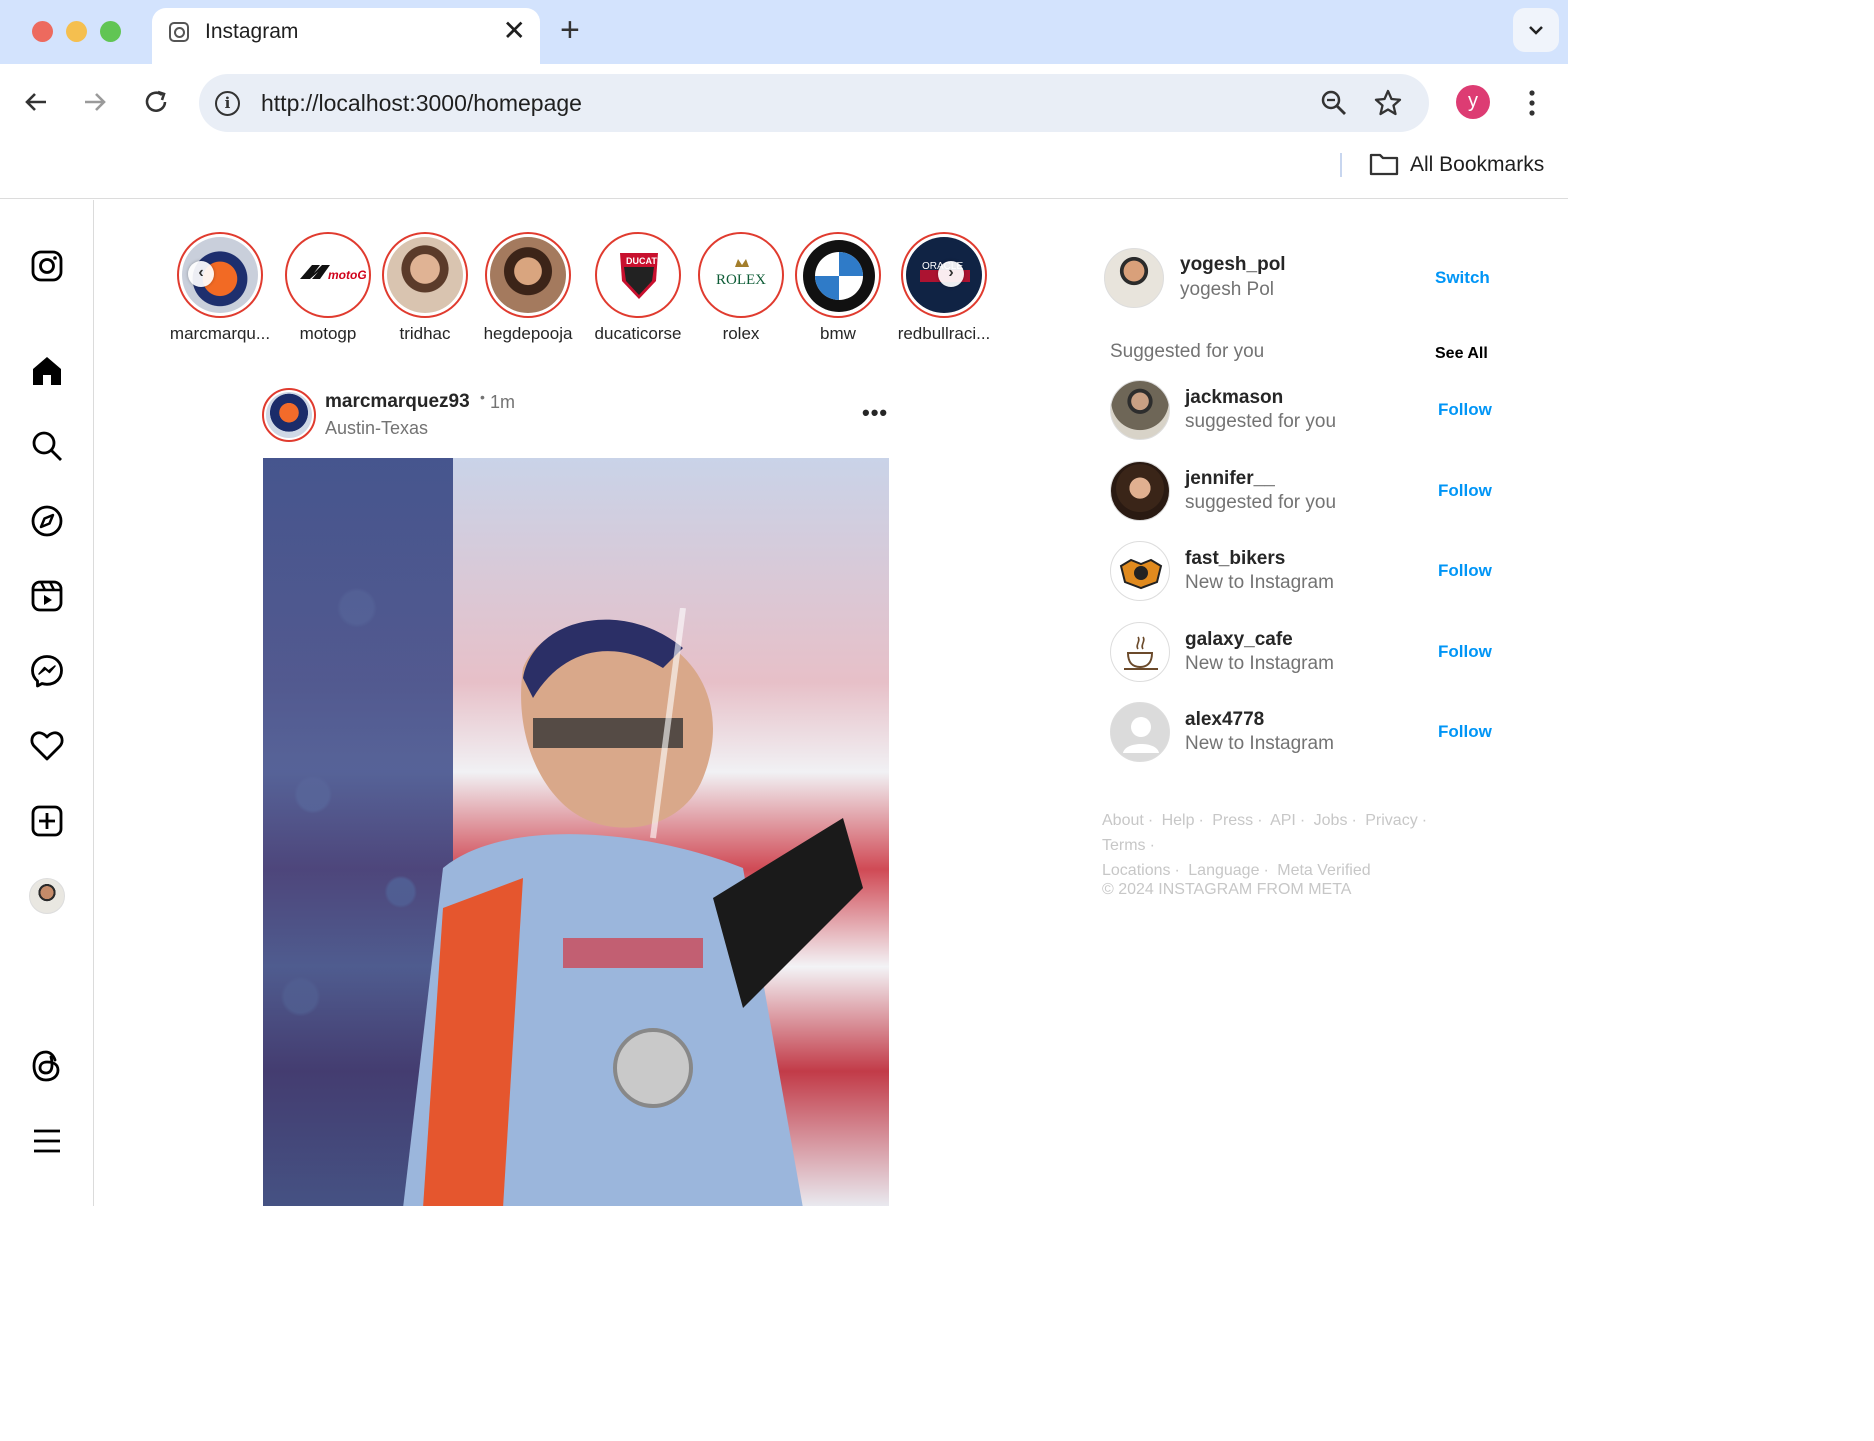  Describe the element at coordinates (570, 30) in the screenshot. I see `new-tab-button: +` at that location.